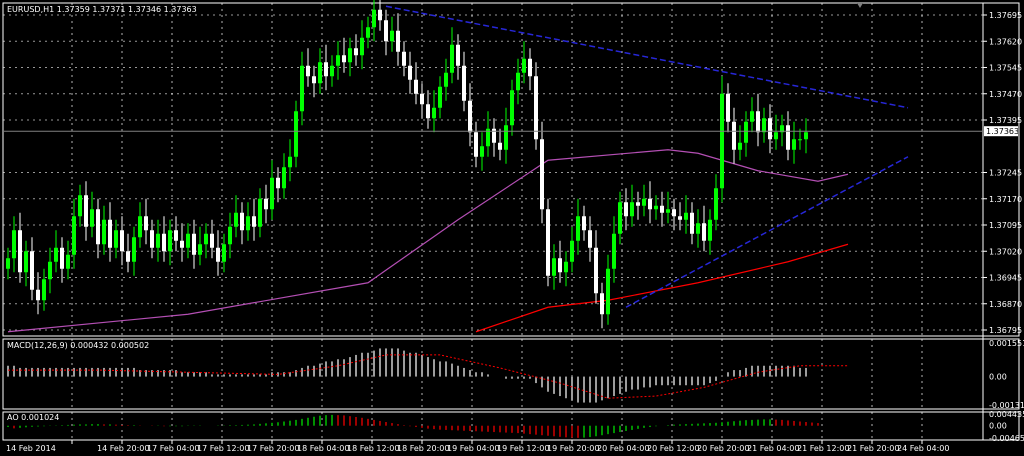  Describe the element at coordinates (1005, 173) in the screenshot. I see `price-tick-label: 1.37245` at that location.